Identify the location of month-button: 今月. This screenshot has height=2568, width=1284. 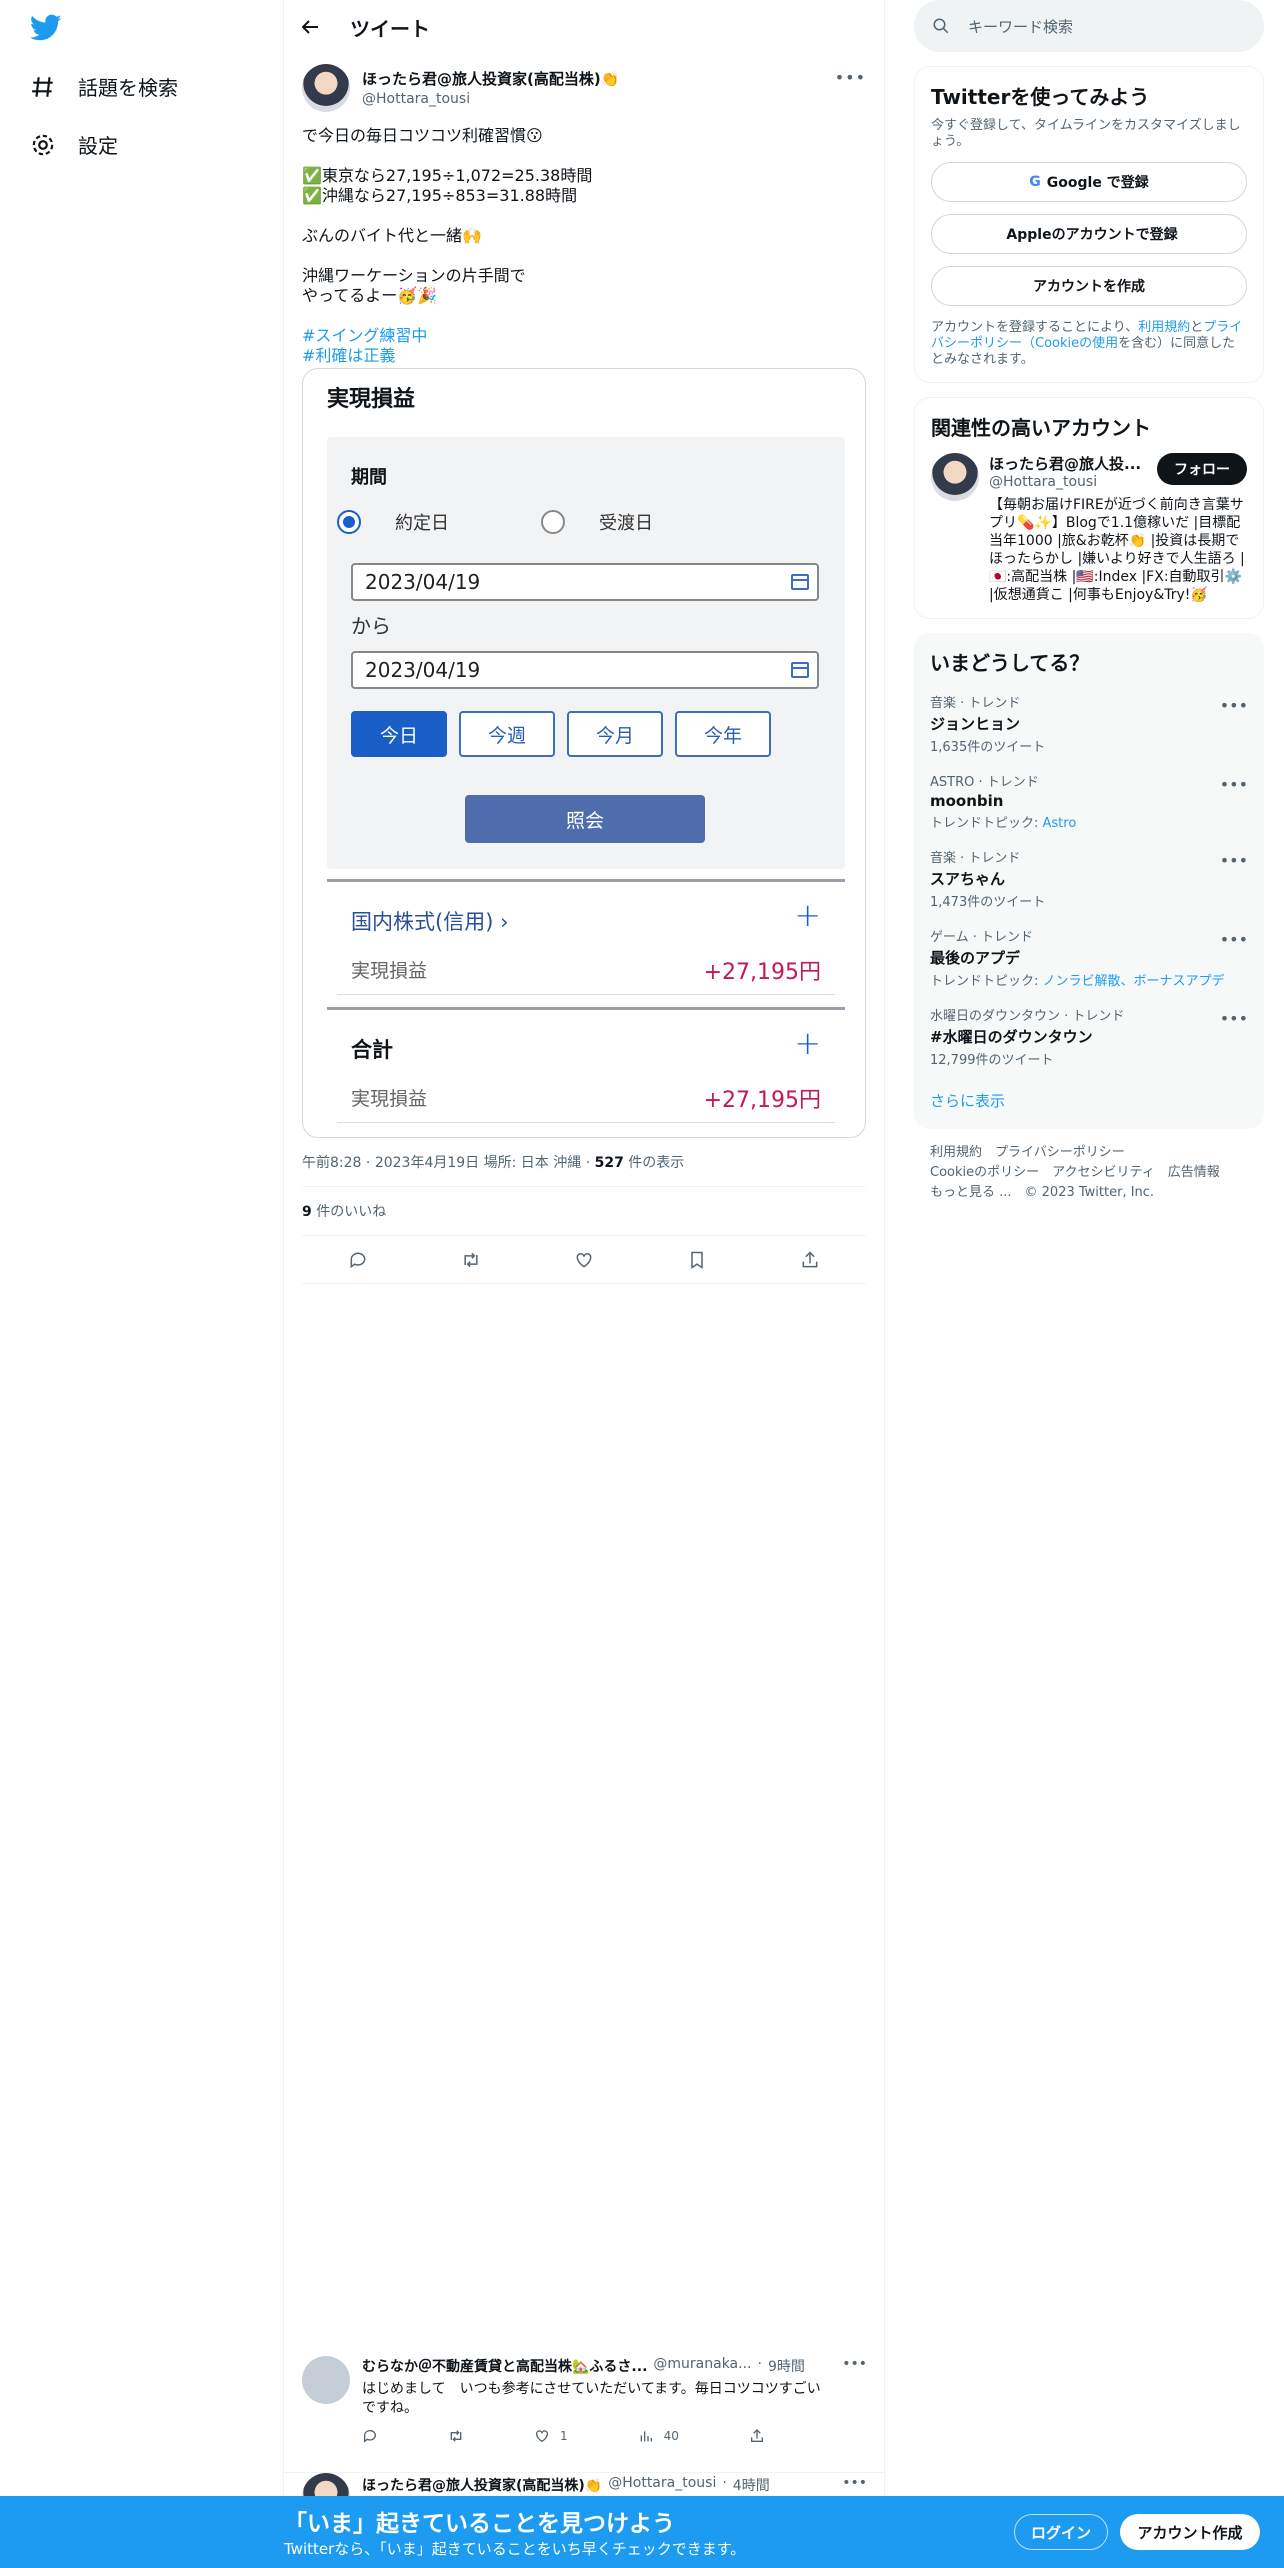
(615, 734).